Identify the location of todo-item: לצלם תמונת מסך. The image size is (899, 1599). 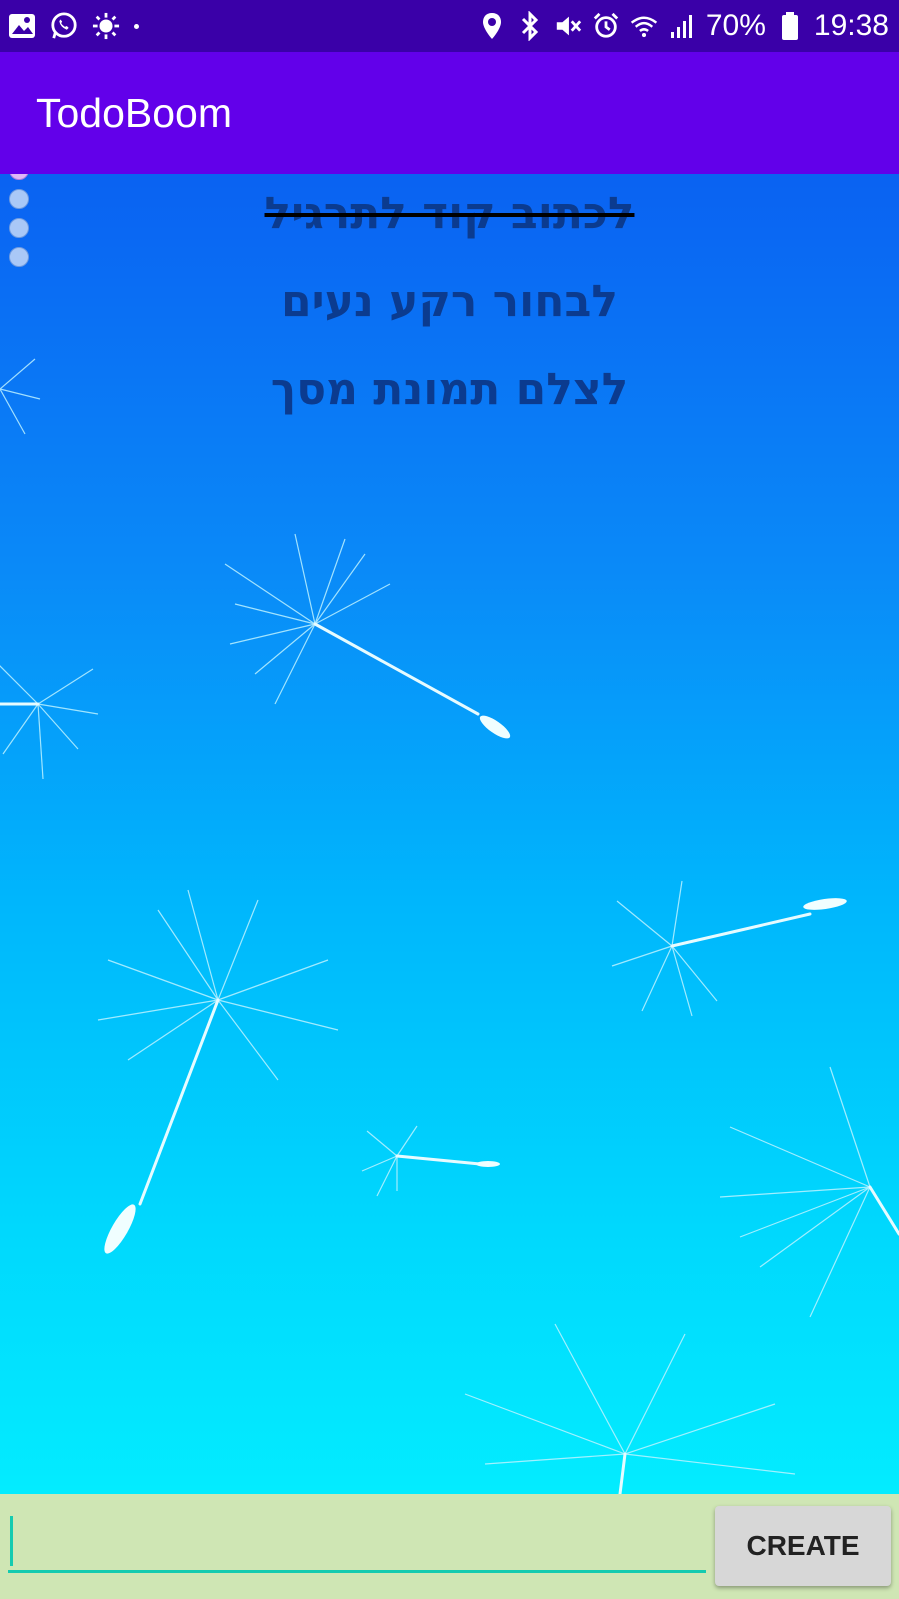
(449, 389).